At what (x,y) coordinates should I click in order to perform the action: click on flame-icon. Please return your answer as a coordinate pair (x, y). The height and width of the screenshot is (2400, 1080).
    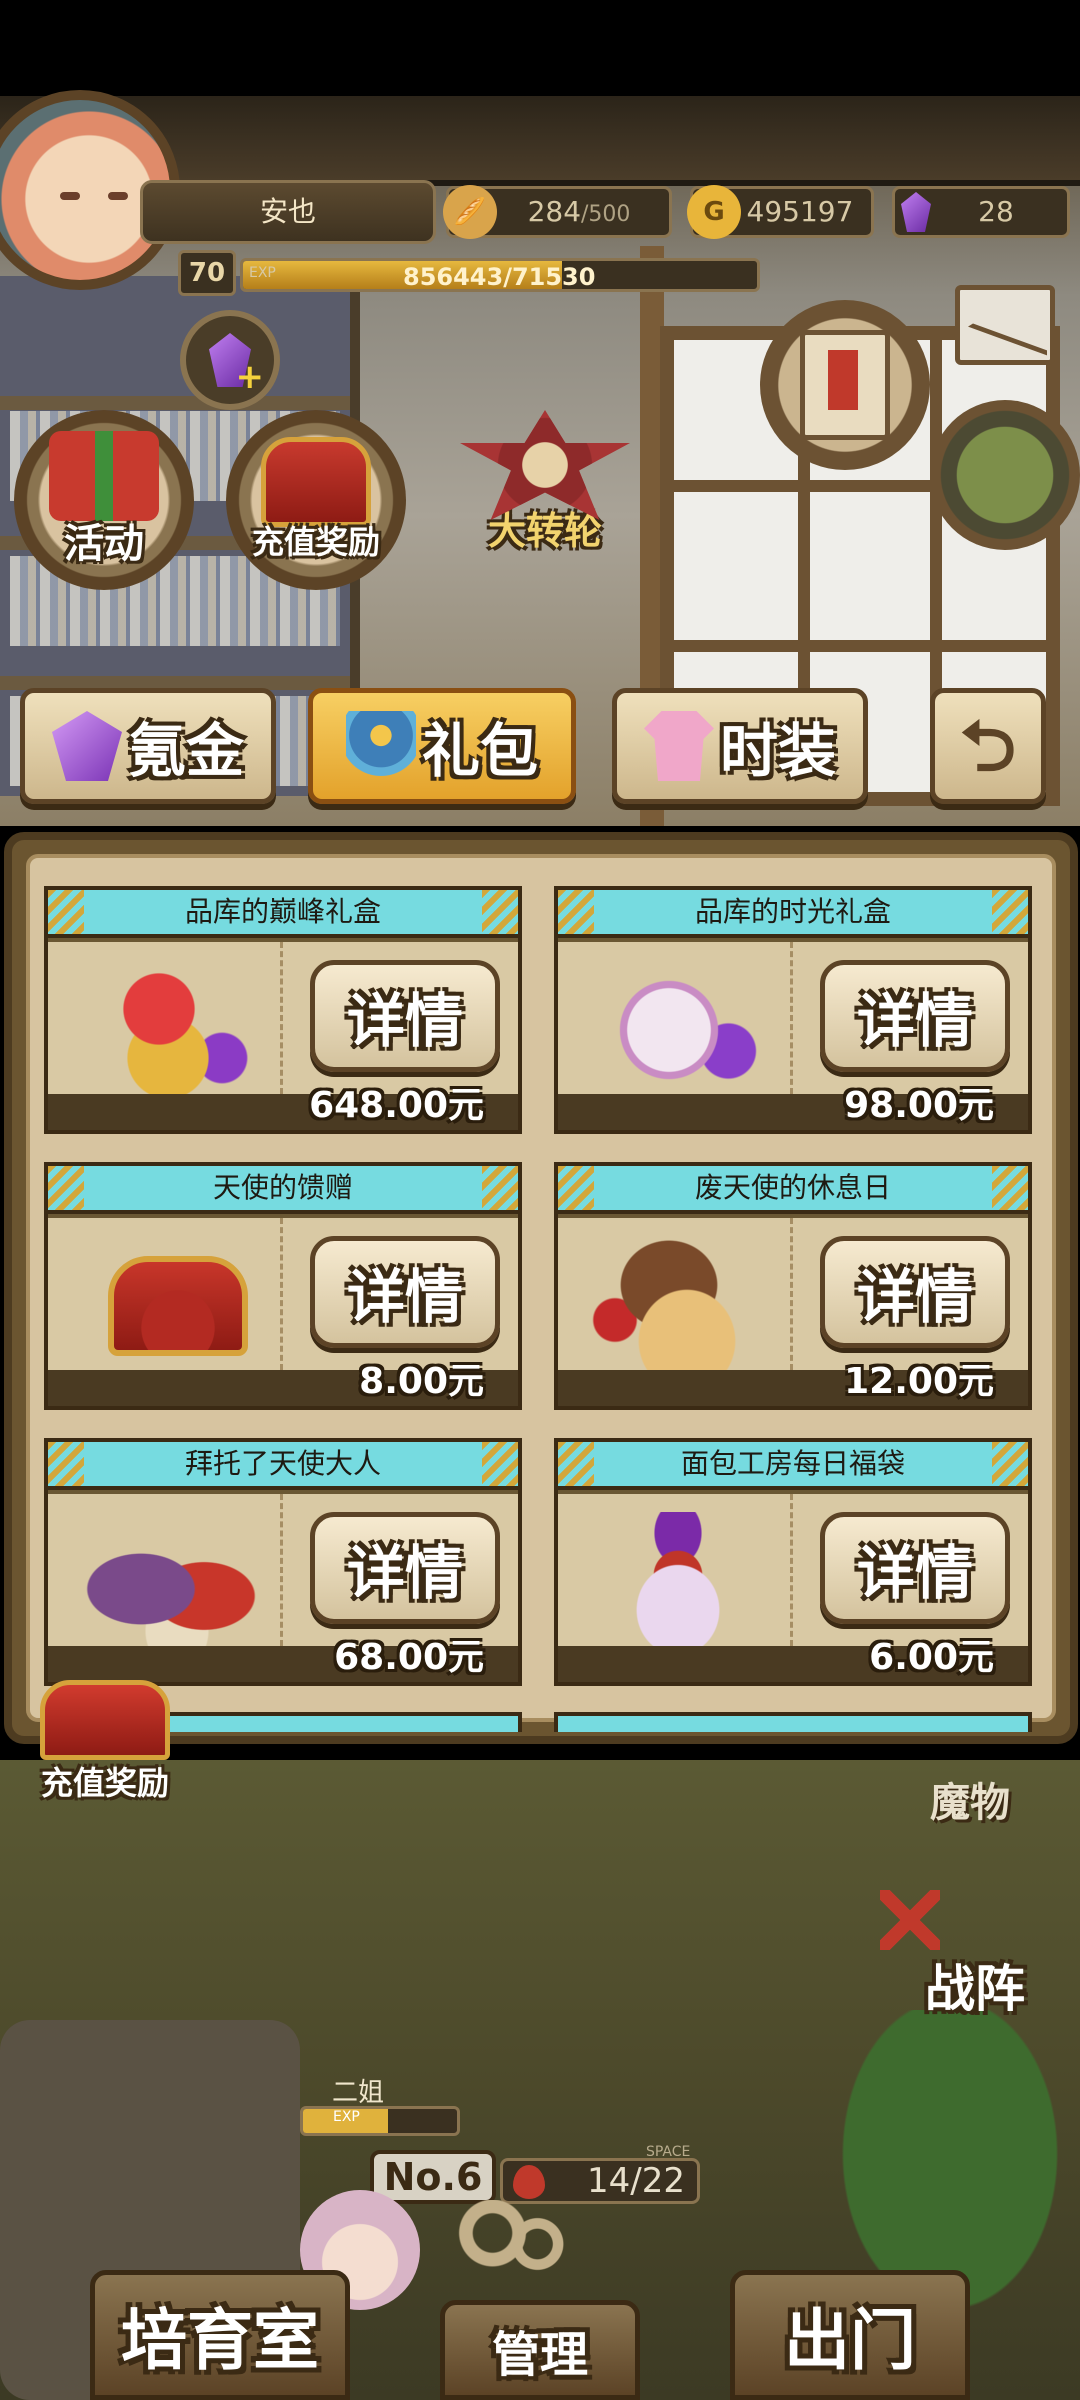
    Looking at the image, I should click on (529, 2182).